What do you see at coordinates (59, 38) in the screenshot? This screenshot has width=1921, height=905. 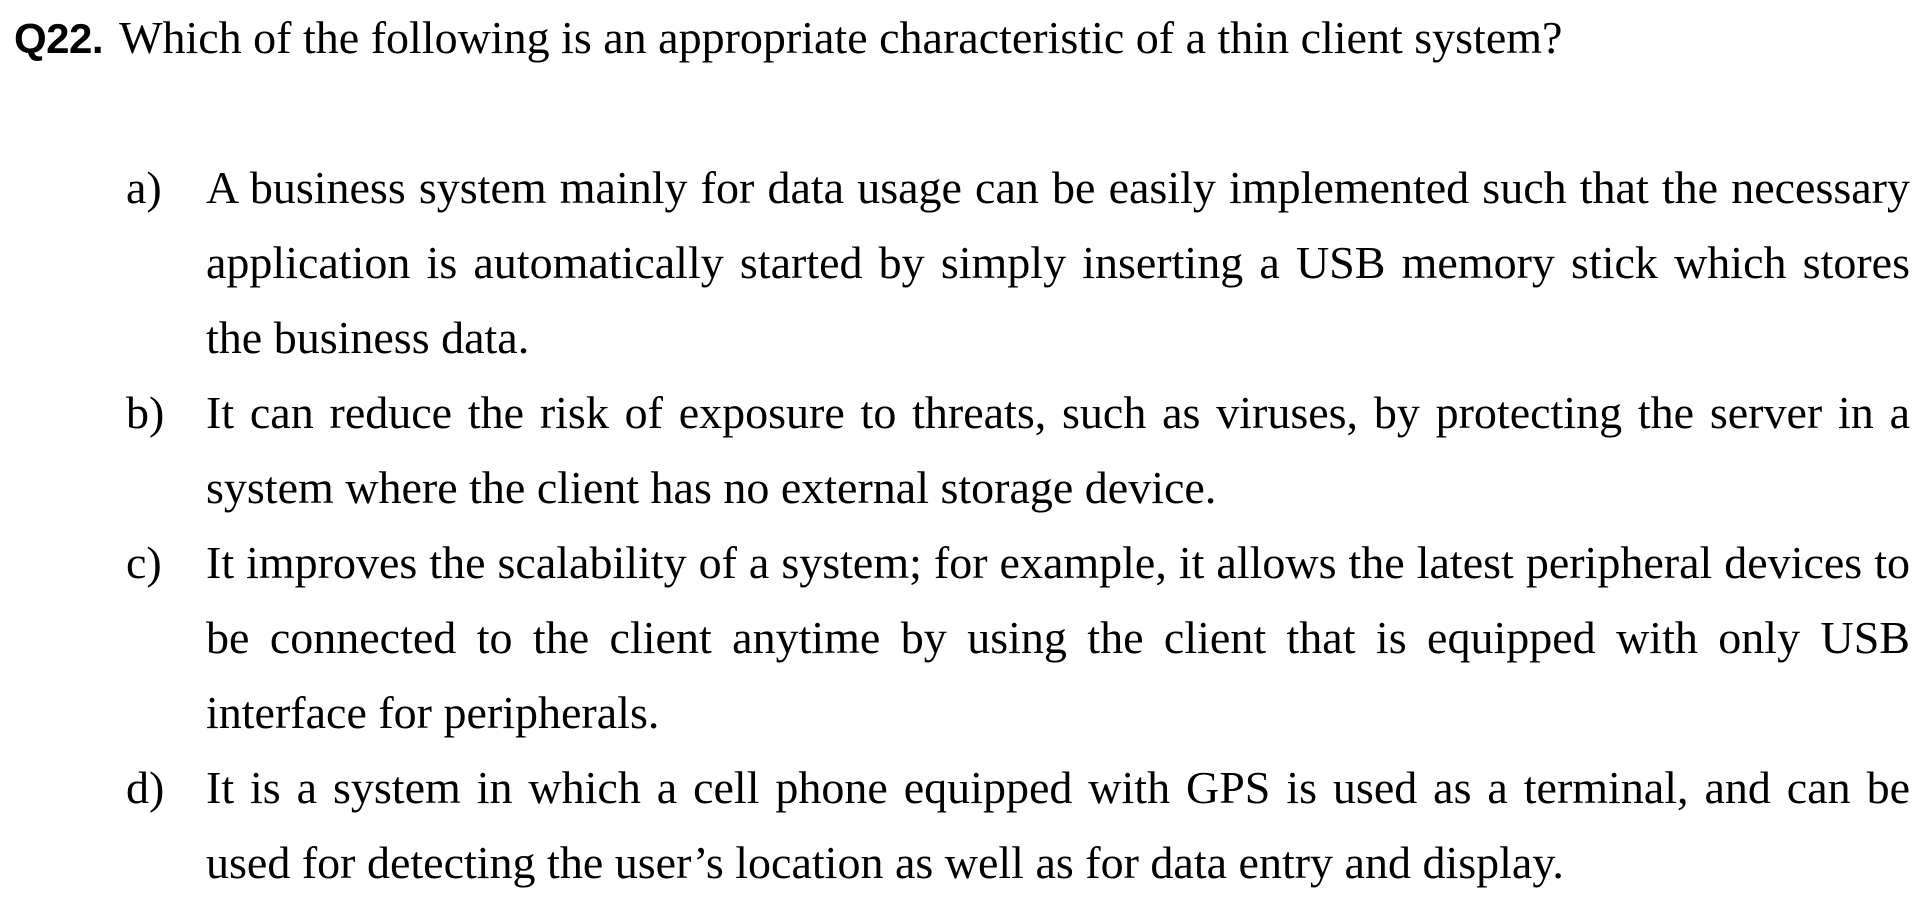 I see `question-number: Q22.` at bounding box center [59, 38].